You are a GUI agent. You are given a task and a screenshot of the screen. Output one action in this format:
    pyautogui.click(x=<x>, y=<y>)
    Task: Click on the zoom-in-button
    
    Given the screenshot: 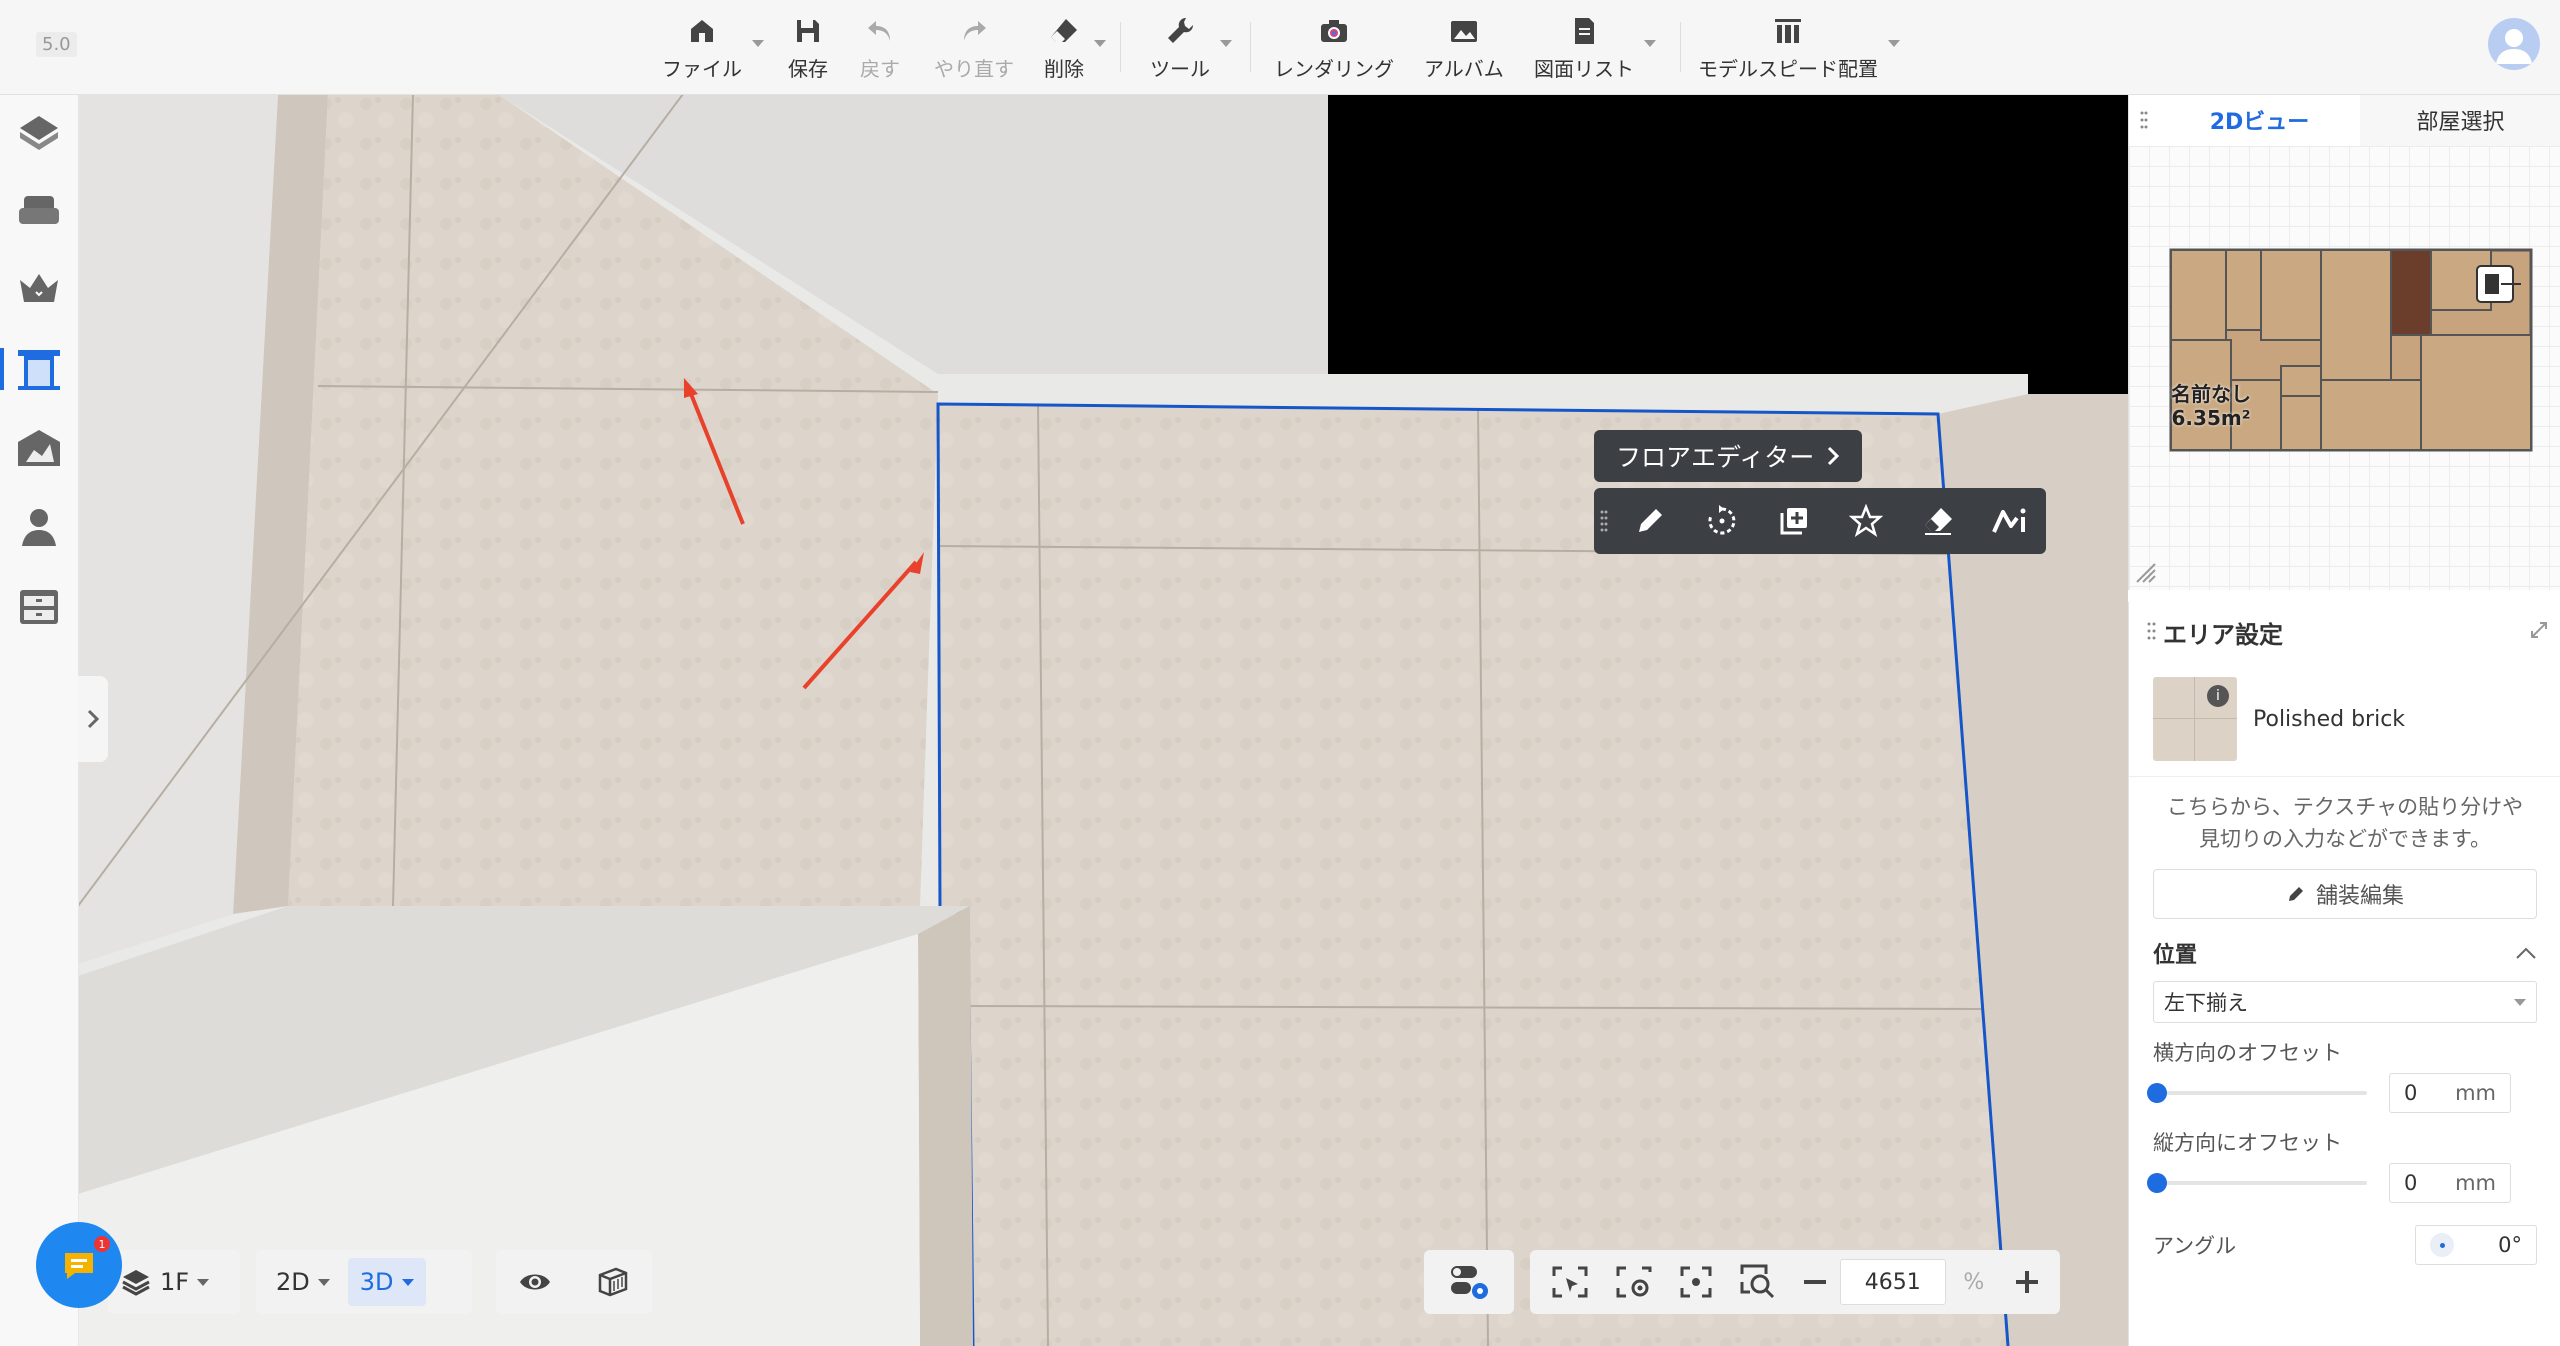 What is the action you would take?
    pyautogui.click(x=2027, y=1282)
    